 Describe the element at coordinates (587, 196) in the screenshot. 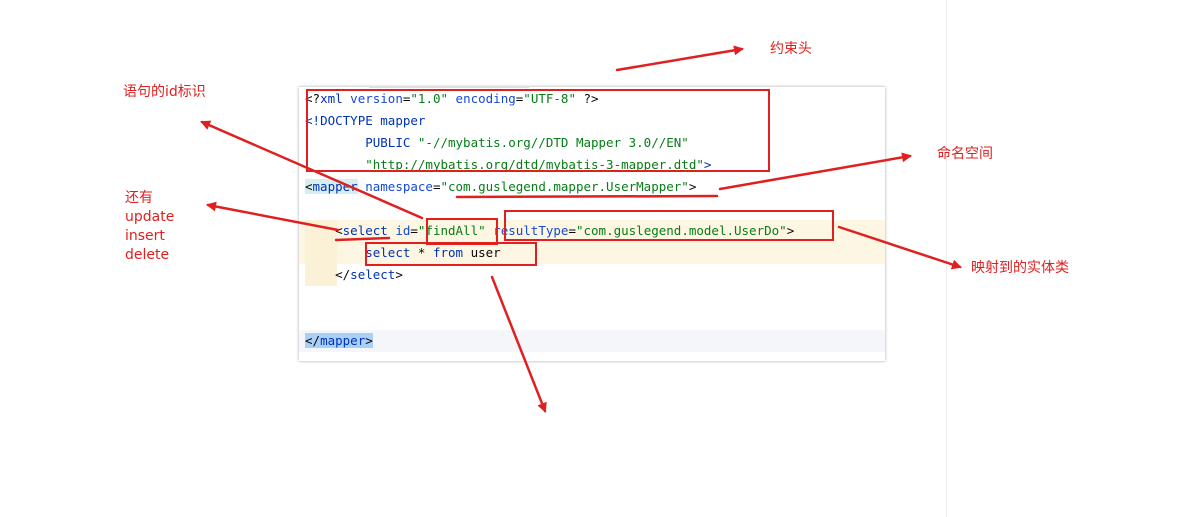

I see `underline-namespace` at that location.